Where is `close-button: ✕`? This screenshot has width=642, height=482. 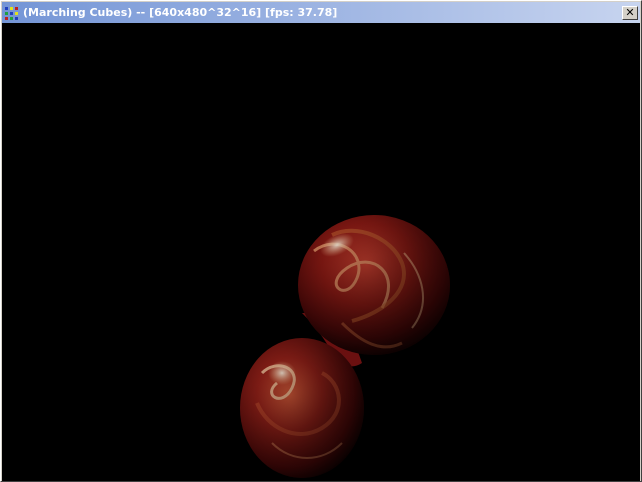 close-button: ✕ is located at coordinates (630, 12).